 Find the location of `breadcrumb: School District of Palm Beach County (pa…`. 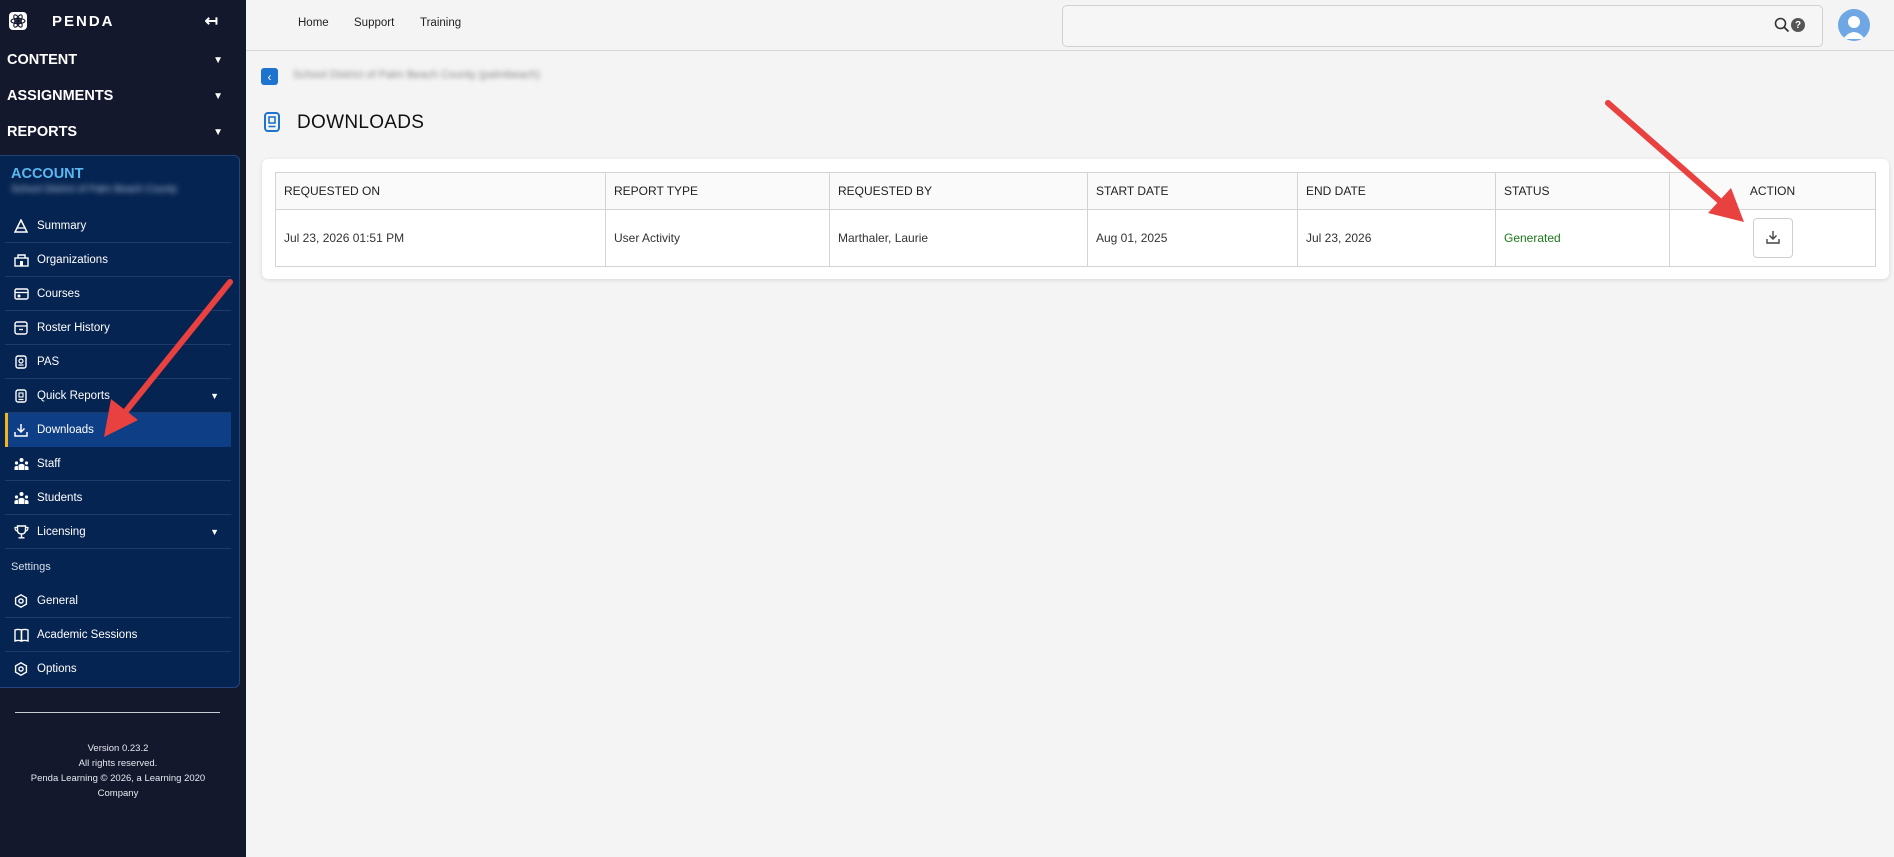

breadcrumb: School District of Palm Beach County (pa… is located at coordinates (416, 75).